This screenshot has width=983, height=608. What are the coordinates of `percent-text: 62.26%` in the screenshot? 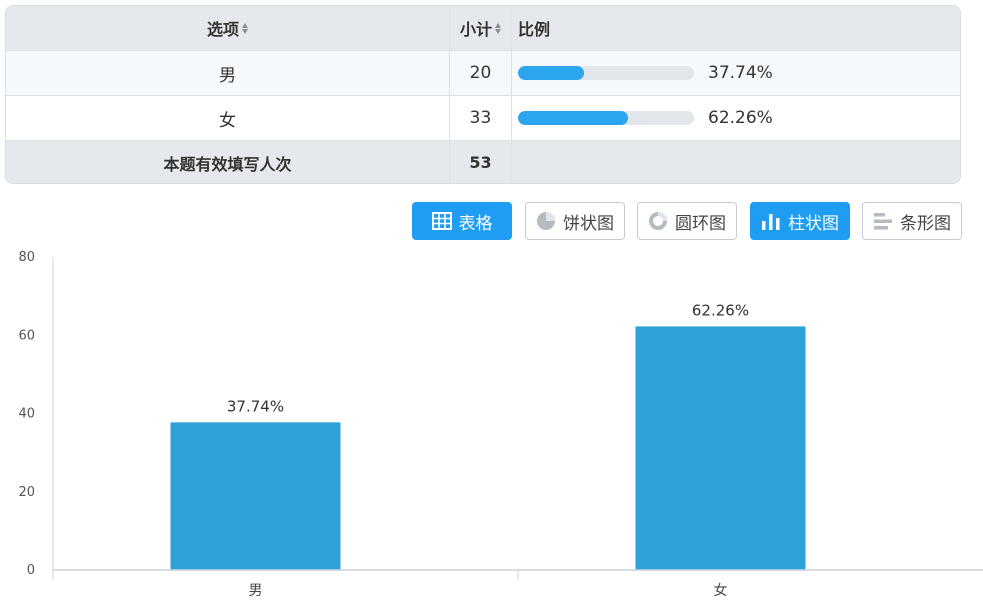 It's located at (740, 118).